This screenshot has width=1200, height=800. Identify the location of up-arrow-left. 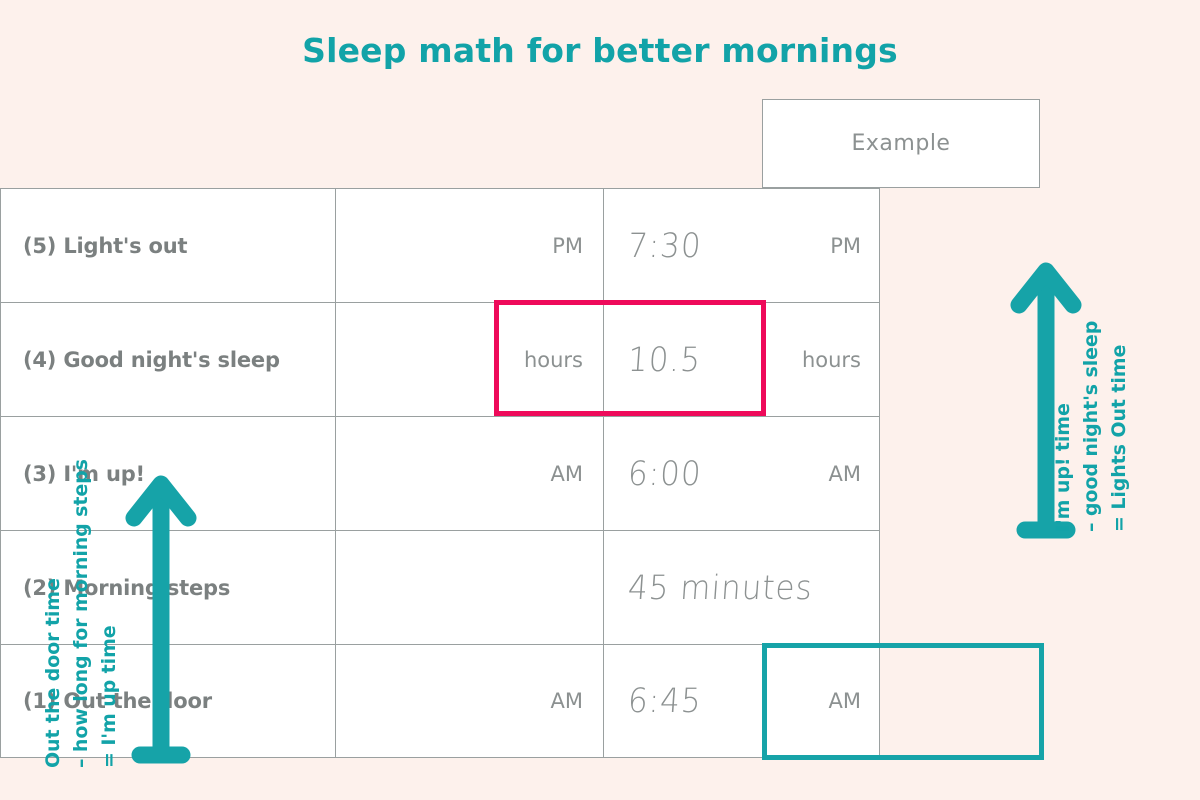
(161, 619).